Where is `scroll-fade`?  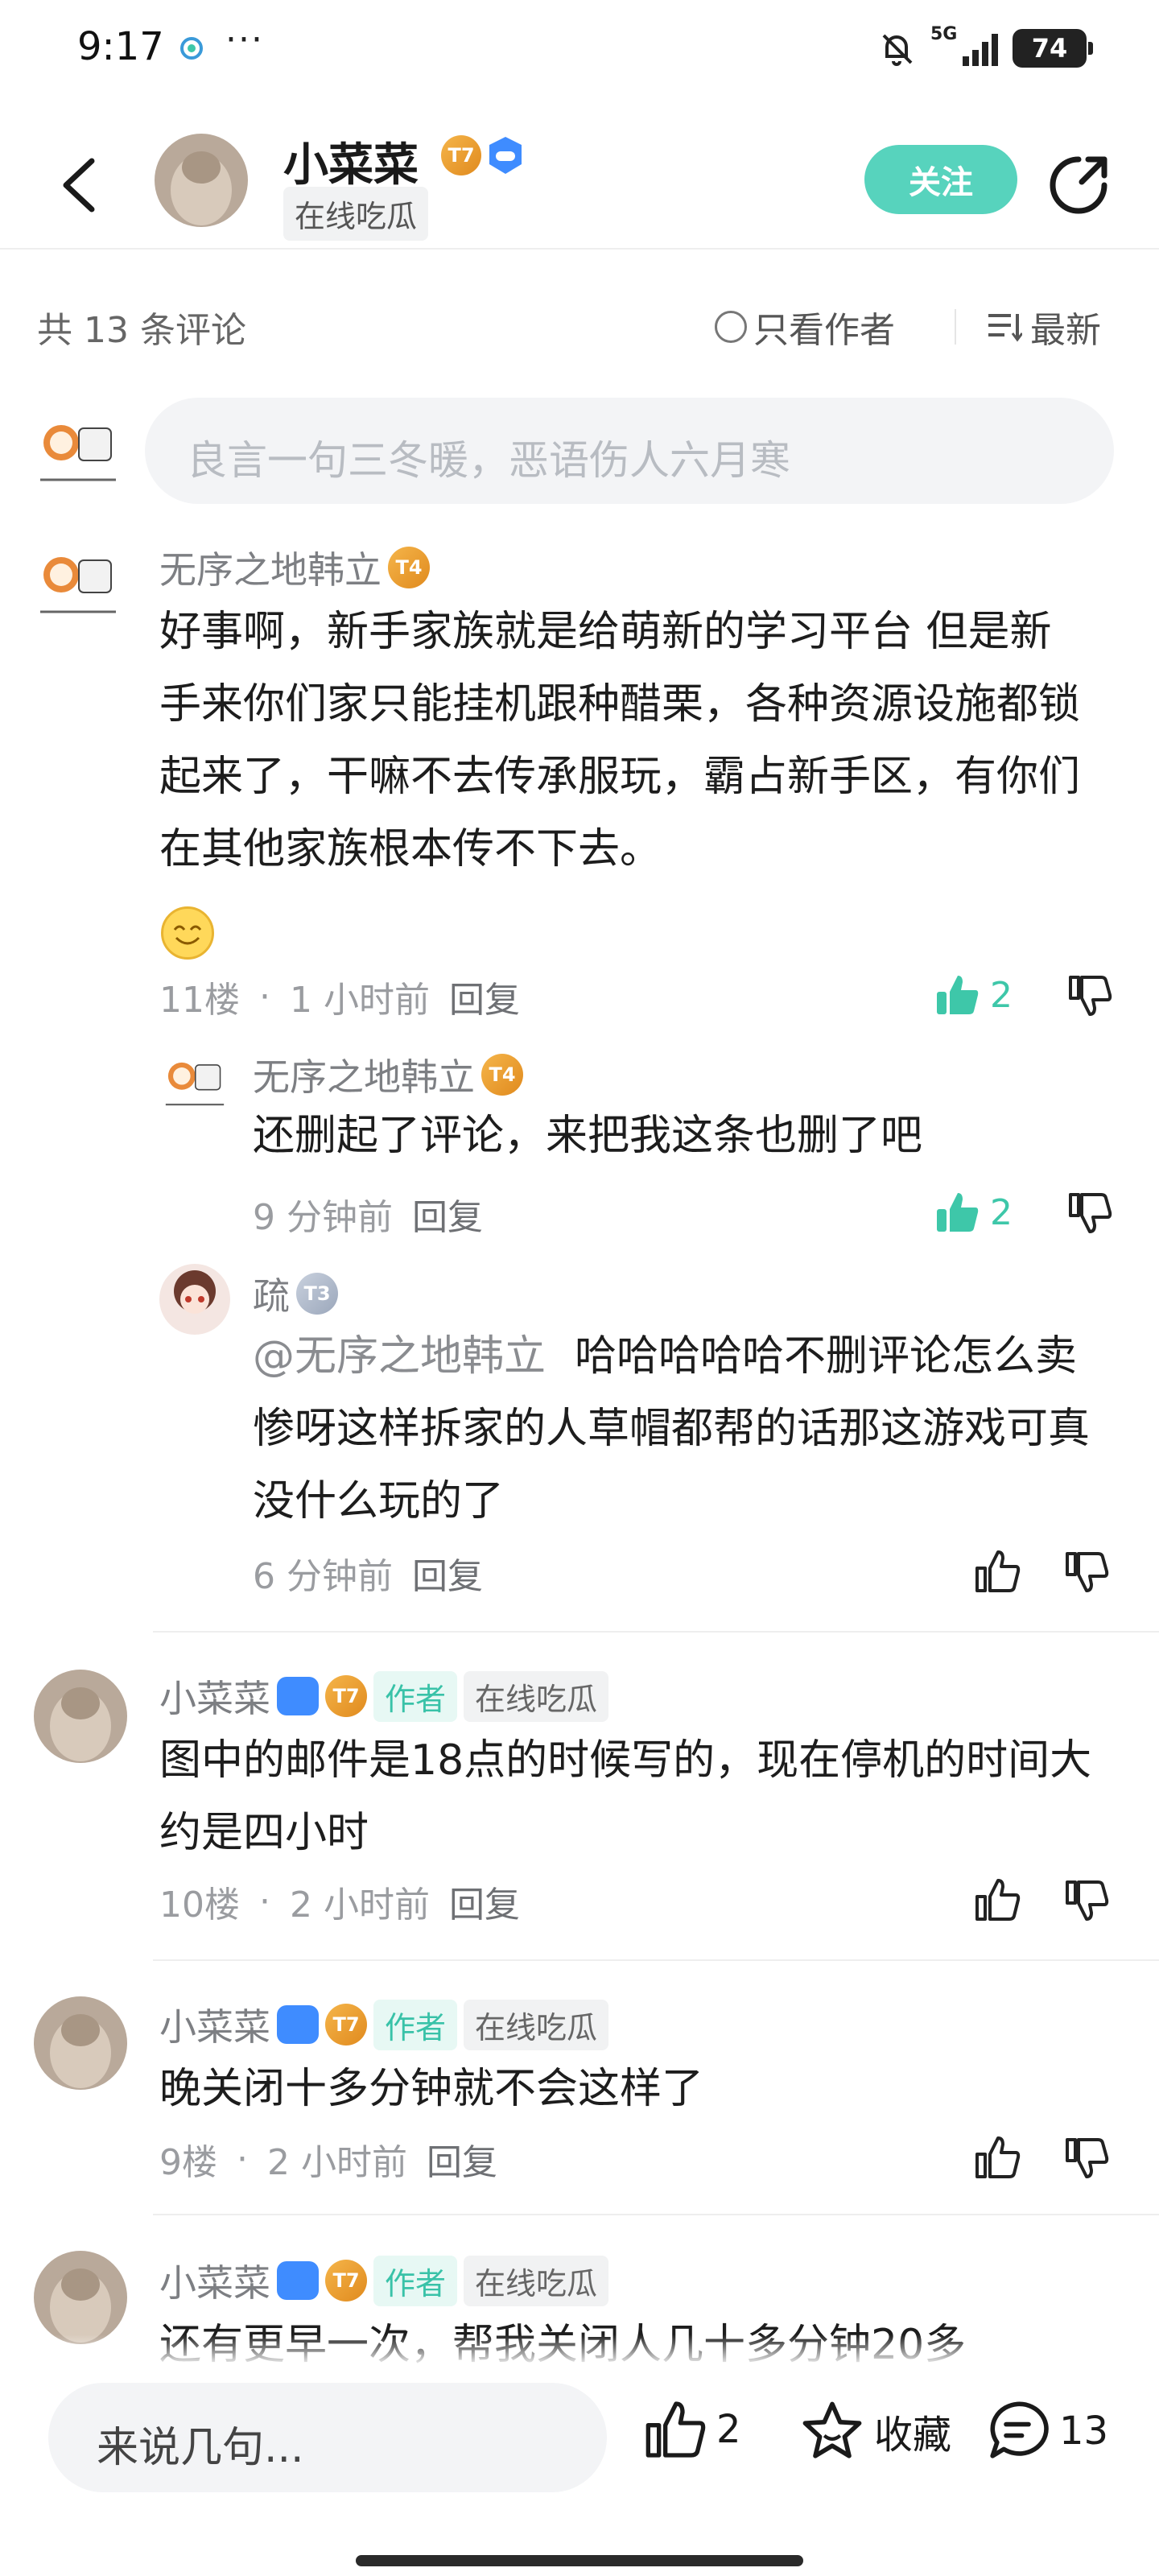 scroll-fade is located at coordinates (579, 2350).